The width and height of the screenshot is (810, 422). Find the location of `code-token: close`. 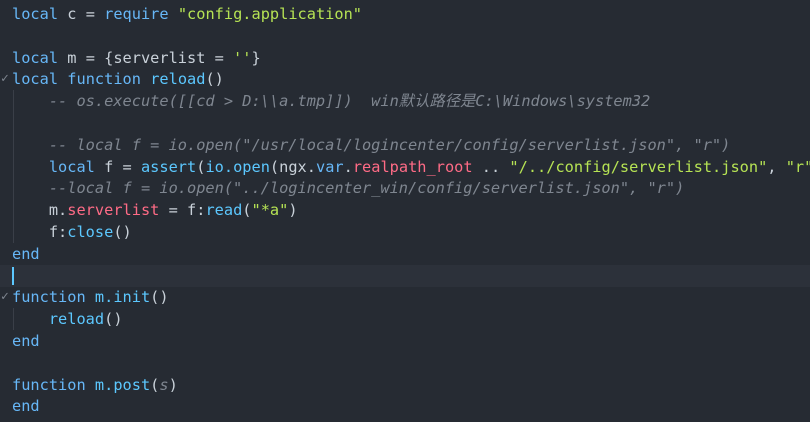

code-token: close is located at coordinates (90, 232).